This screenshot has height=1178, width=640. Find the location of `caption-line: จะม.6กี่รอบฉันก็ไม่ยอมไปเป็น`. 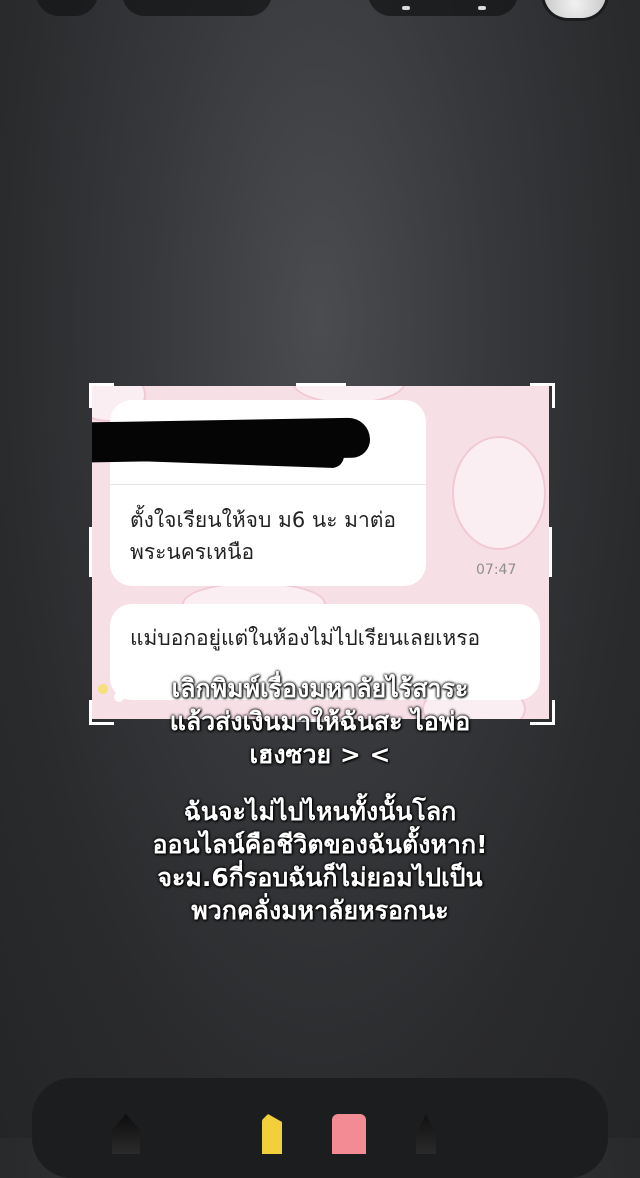

caption-line: จะม.6กี่รอบฉันก็ไม่ยอมไปเป็น is located at coordinates (320, 877).